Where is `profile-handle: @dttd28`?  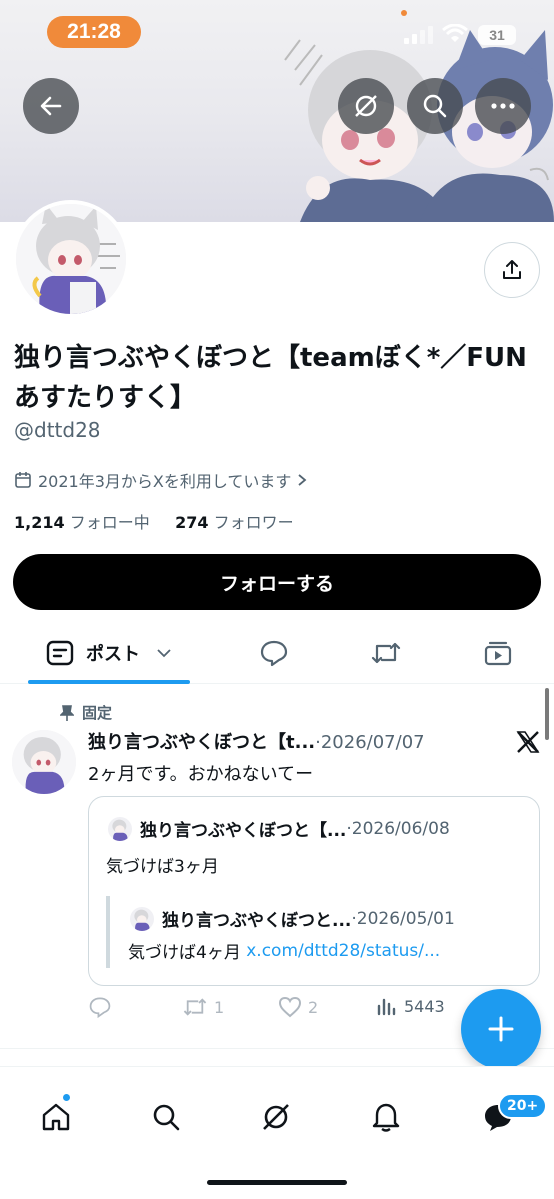 profile-handle: @dttd28 is located at coordinates (57, 430).